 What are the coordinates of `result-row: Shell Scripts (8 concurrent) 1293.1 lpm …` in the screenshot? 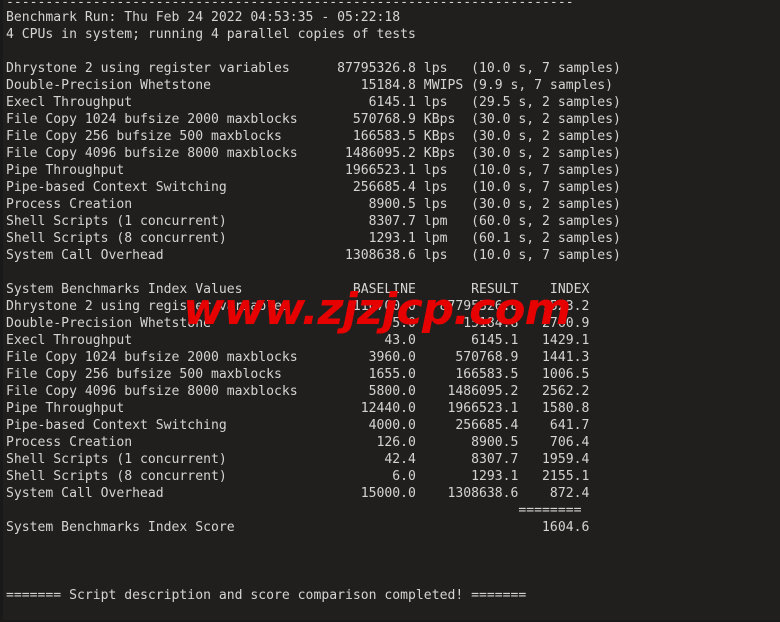 It's located at (313, 238).